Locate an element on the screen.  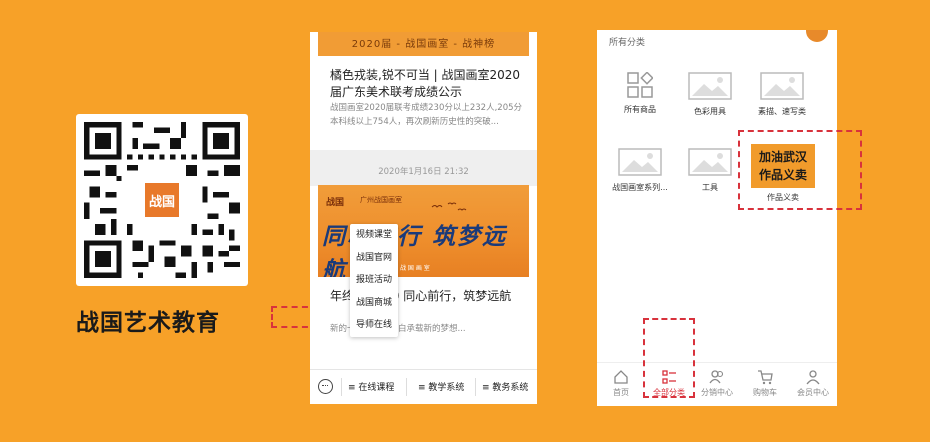
bottom-tab-bar: 首页 全部分类 分销中心 购物车 会员中心 is located at coordinates (717, 384).